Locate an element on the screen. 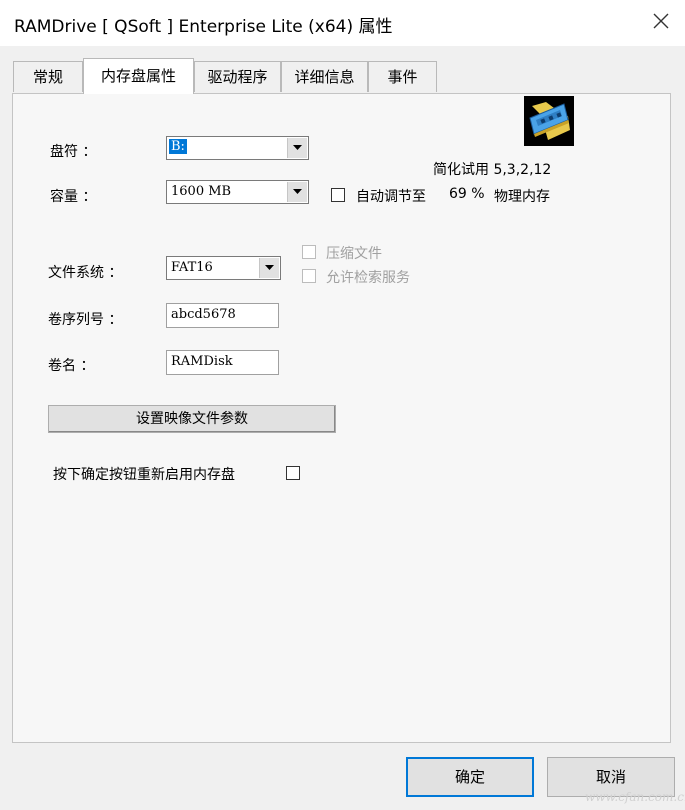  filesystem-label: 文件系统 ： is located at coordinates (85, 273).